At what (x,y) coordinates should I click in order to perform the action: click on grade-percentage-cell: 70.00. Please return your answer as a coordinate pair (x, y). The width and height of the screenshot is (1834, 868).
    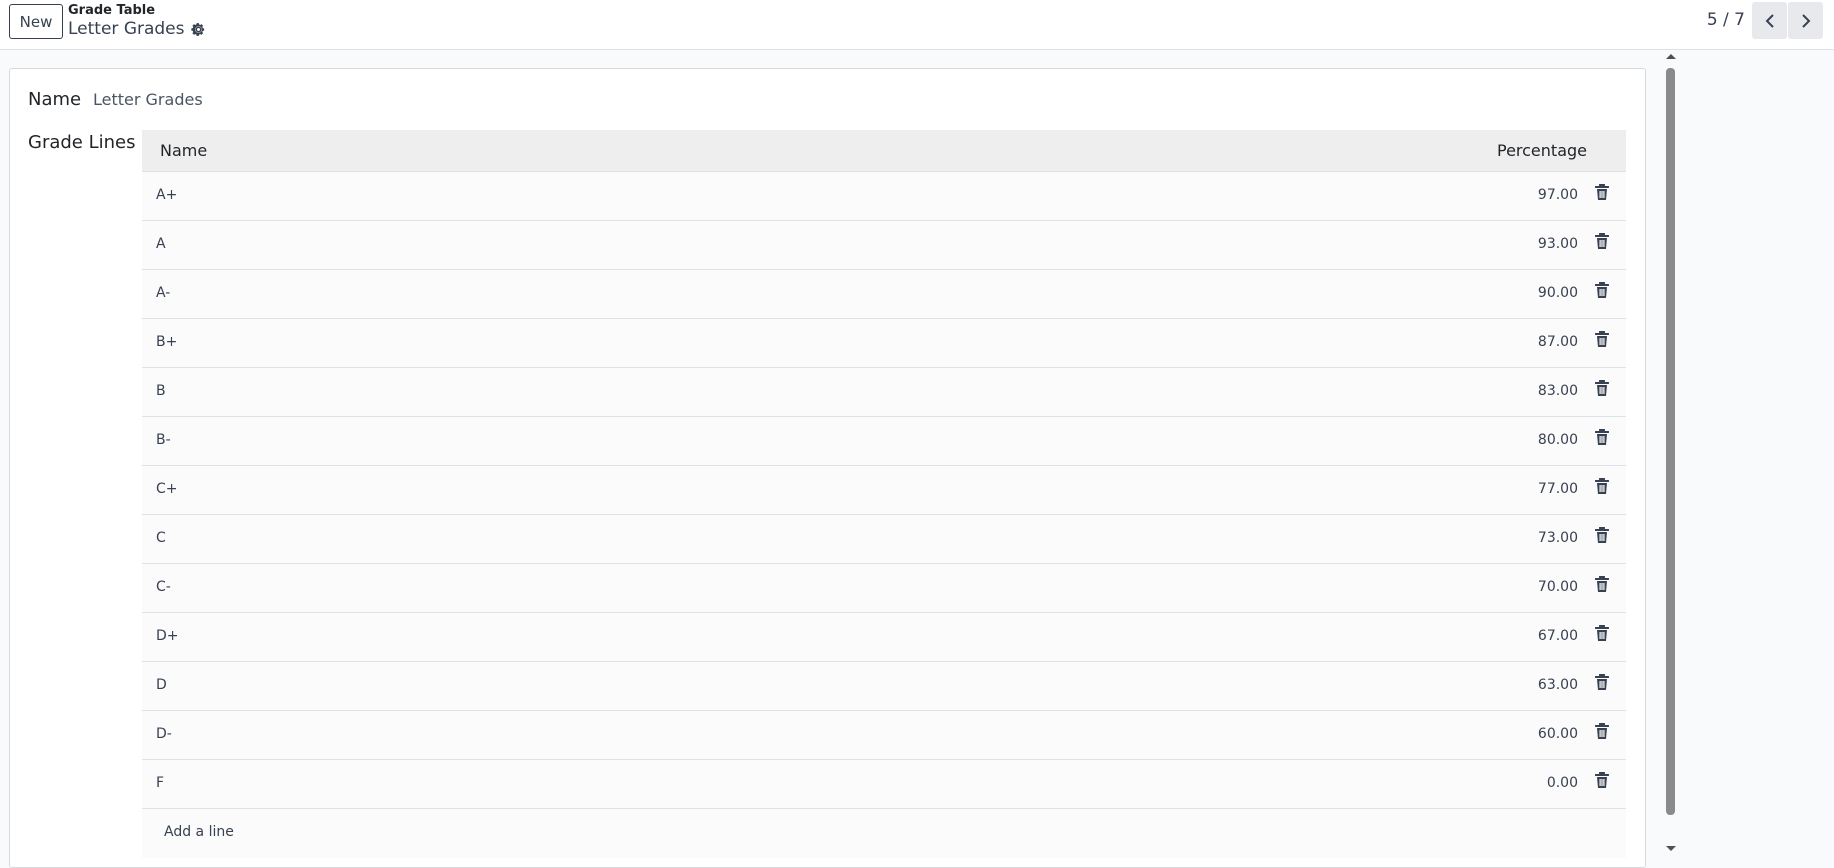
    Looking at the image, I should click on (1558, 587).